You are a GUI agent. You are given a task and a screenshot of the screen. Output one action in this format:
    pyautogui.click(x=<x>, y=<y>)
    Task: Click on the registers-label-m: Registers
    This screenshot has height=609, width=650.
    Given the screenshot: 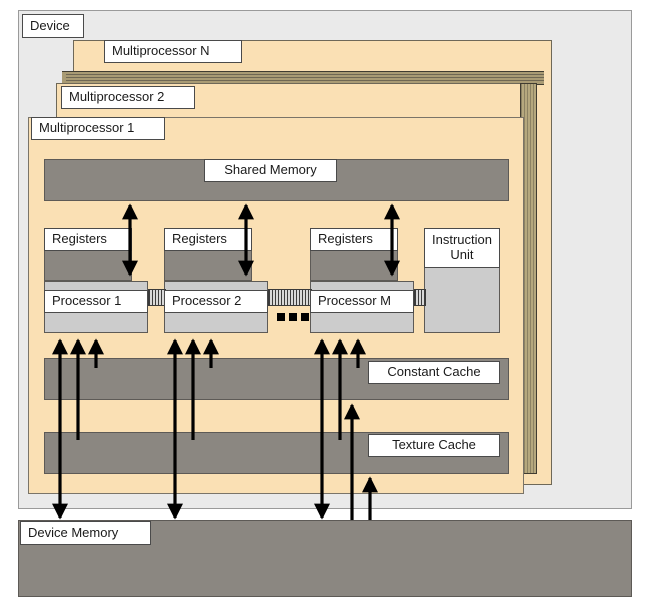 What is the action you would take?
    pyautogui.click(x=354, y=239)
    